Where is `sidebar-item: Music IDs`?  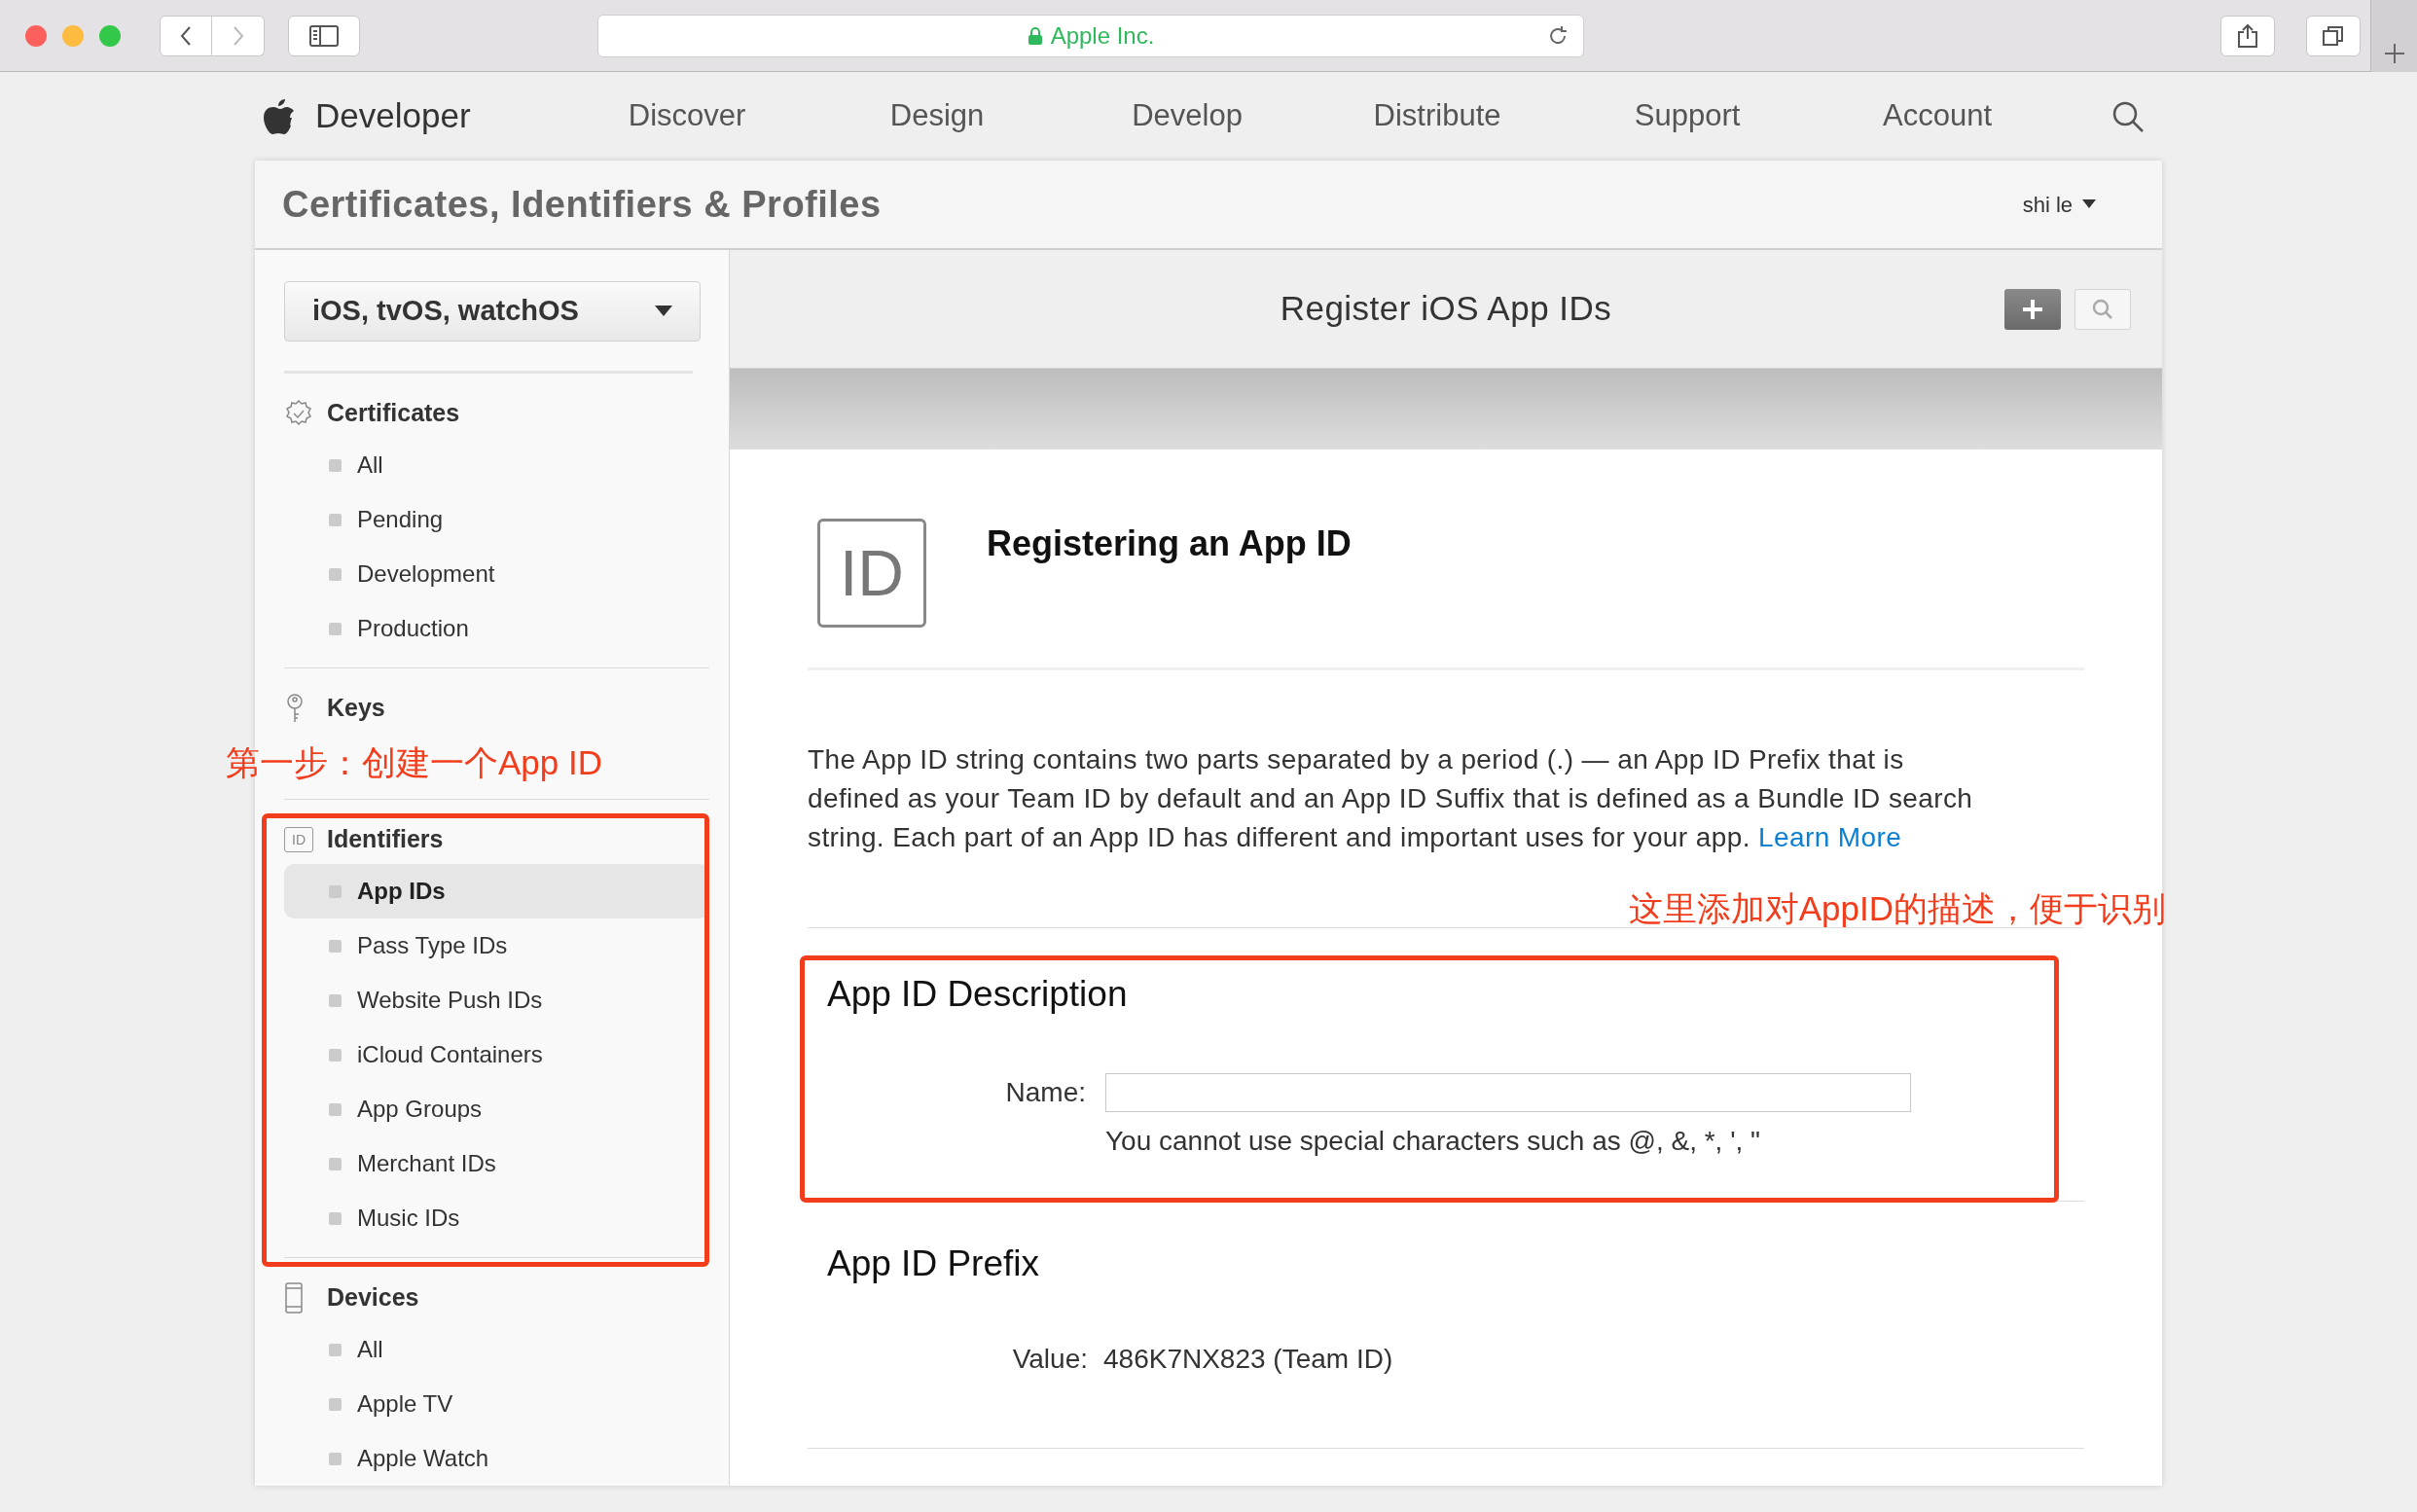 sidebar-item: Music IDs is located at coordinates (496, 1218).